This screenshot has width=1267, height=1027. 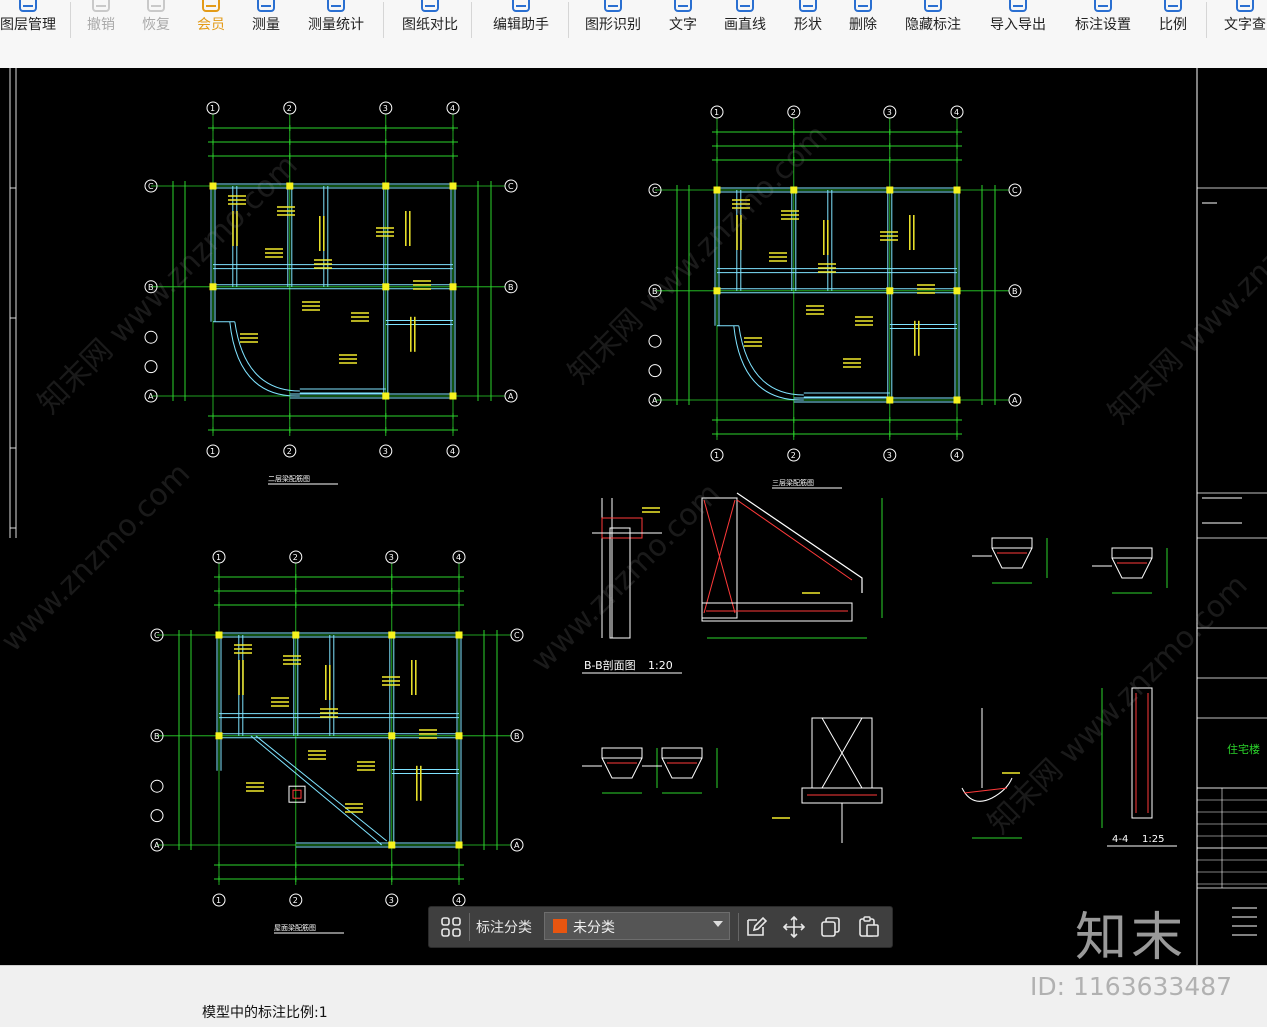 I want to click on annotation-category-select: 未分类, so click(x=637, y=926).